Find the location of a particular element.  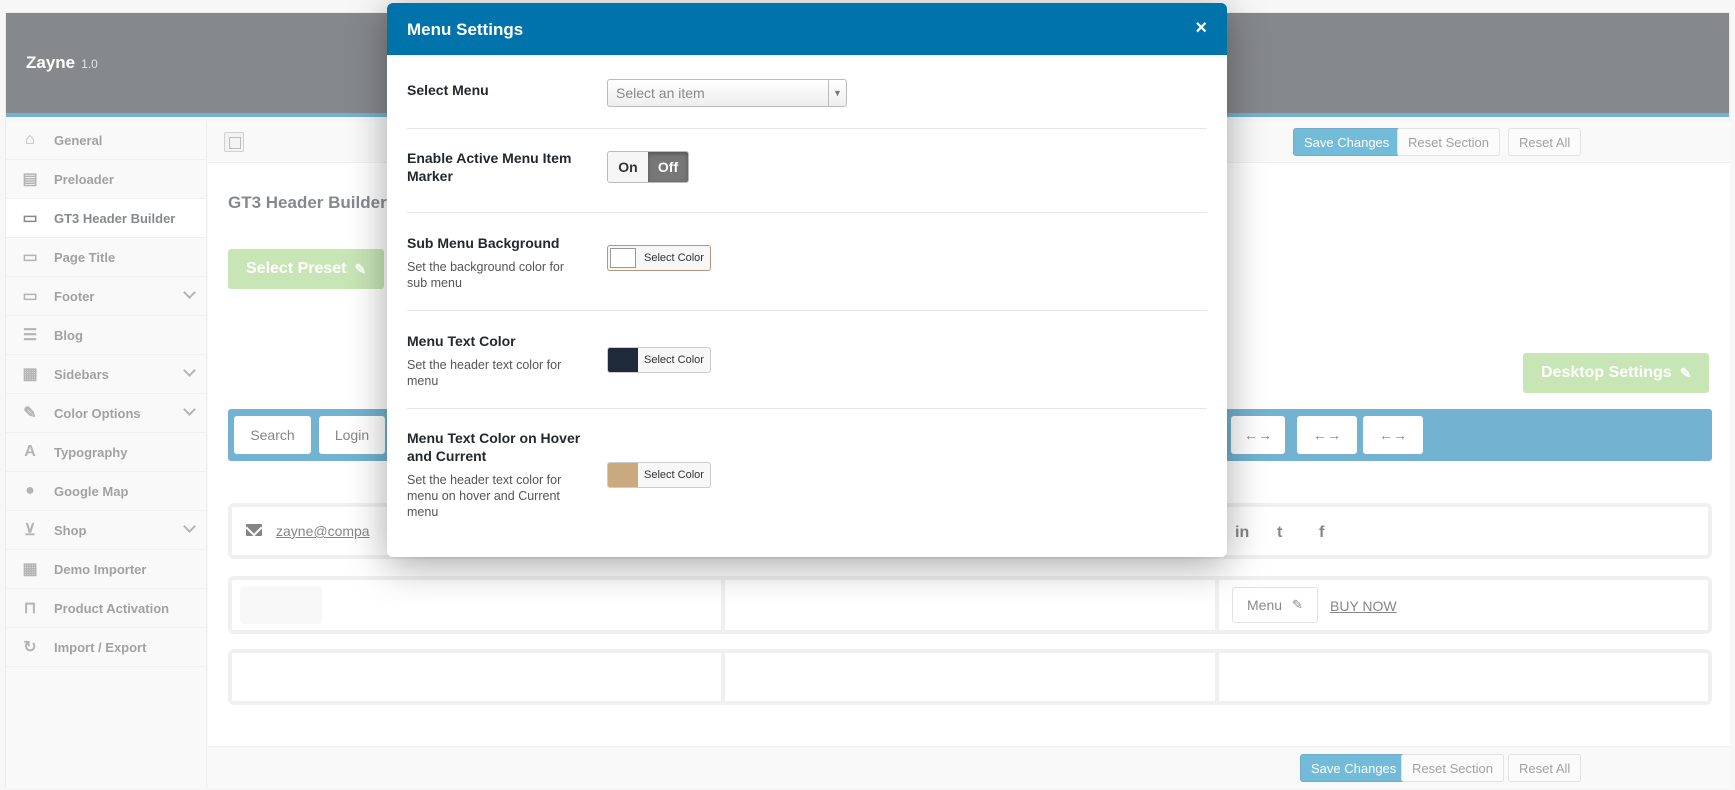

active-marker-toggle: On Off is located at coordinates (648, 167).